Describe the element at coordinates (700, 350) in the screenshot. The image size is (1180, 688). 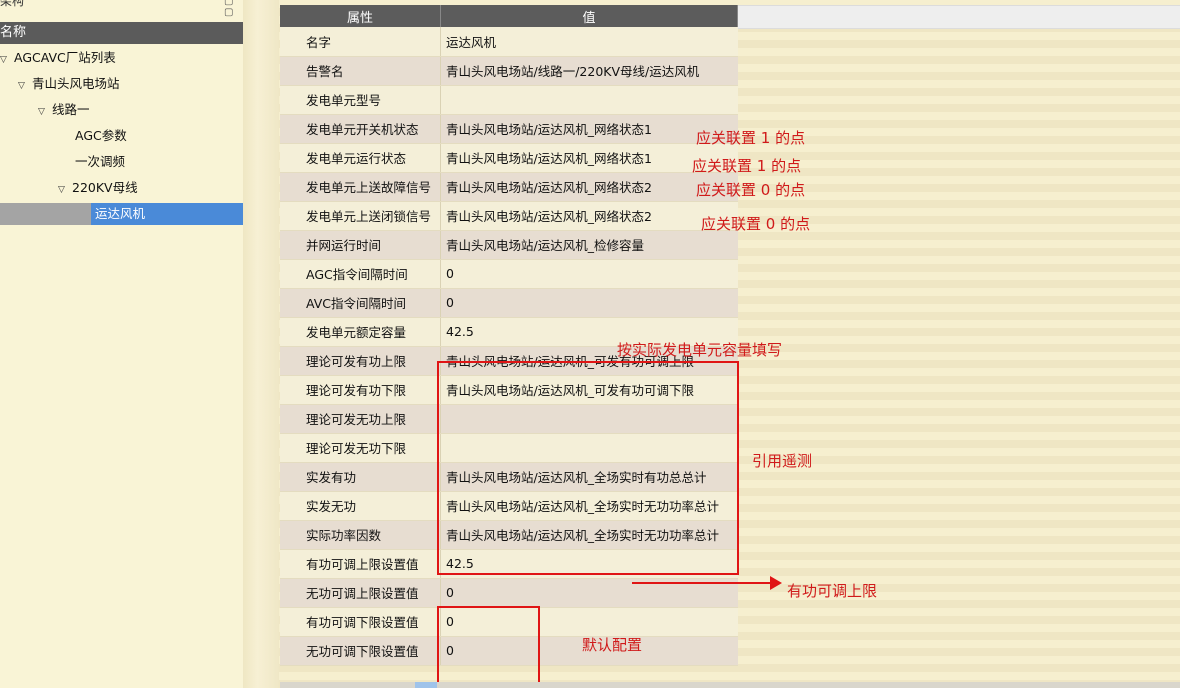
I see `annotation-capacity: 按实际发电单元容量填写` at that location.